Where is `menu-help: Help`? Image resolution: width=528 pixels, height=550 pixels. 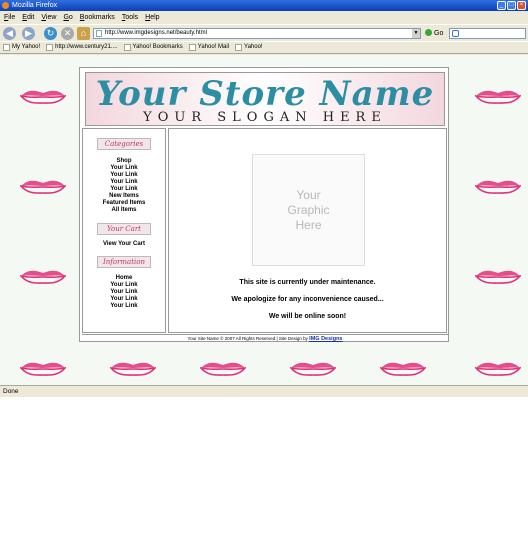
menu-help: Help is located at coordinates (152, 17).